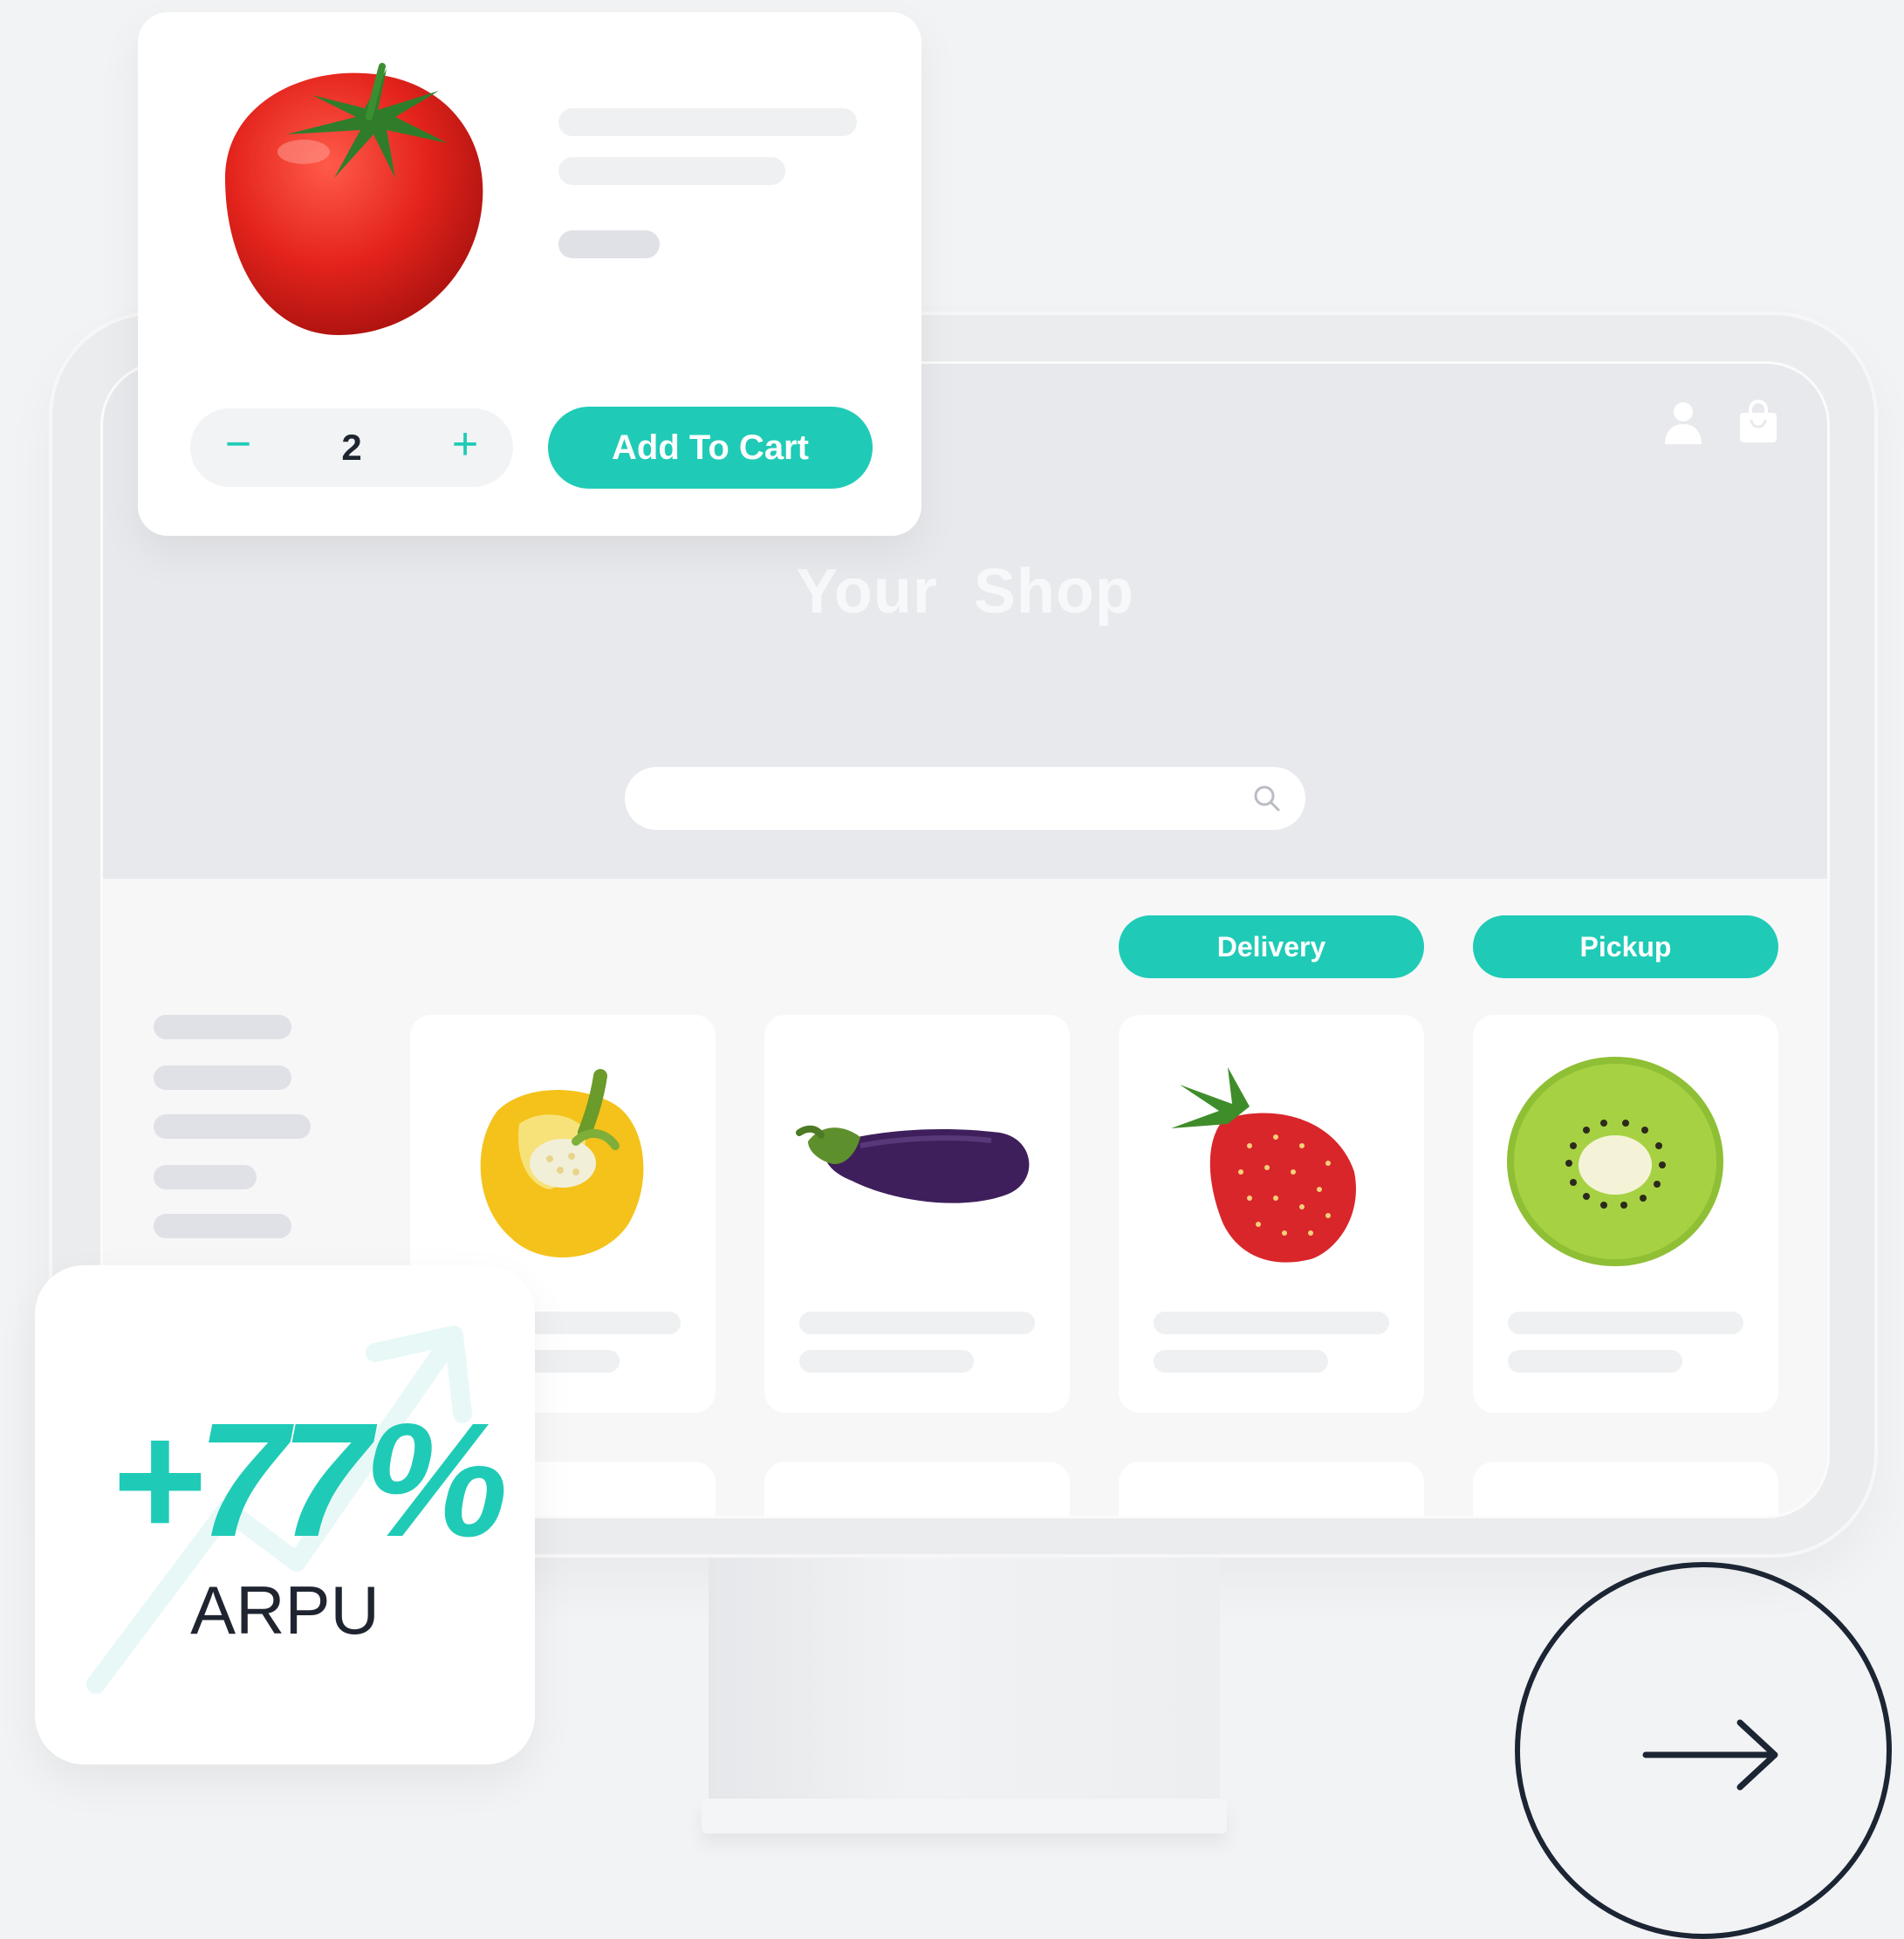  Describe the element at coordinates (285, 1610) in the screenshot. I see `arpu-label: ARPU` at that location.